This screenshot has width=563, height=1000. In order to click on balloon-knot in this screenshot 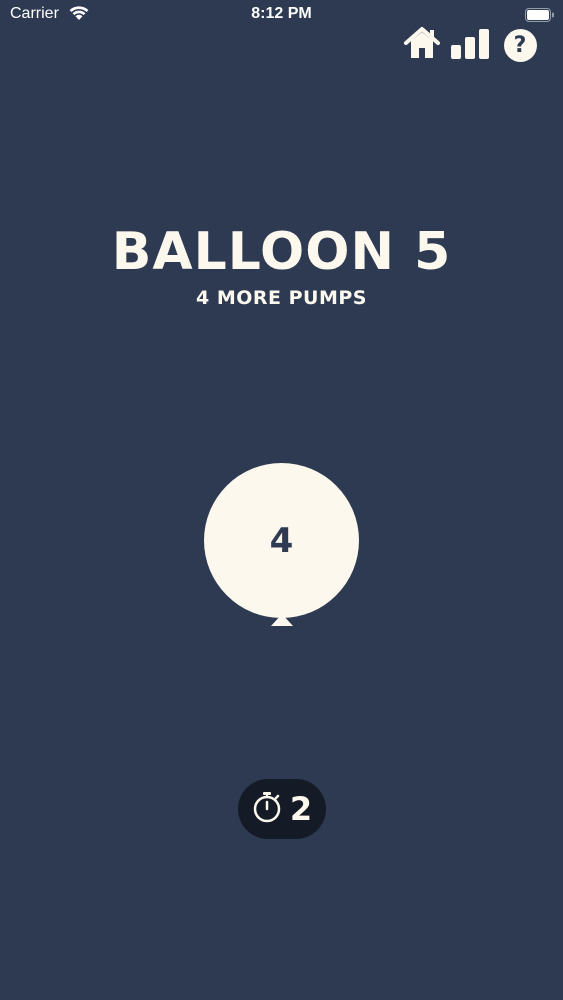, I will do `click(282, 620)`.